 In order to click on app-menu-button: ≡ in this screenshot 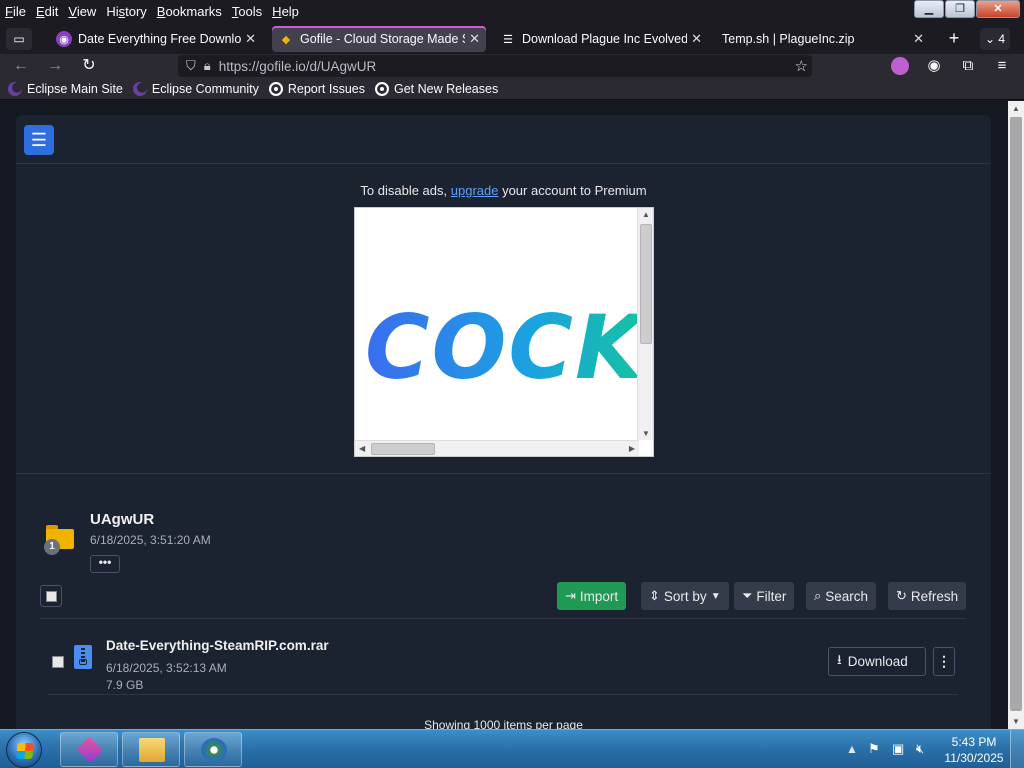, I will do `click(1002, 66)`.